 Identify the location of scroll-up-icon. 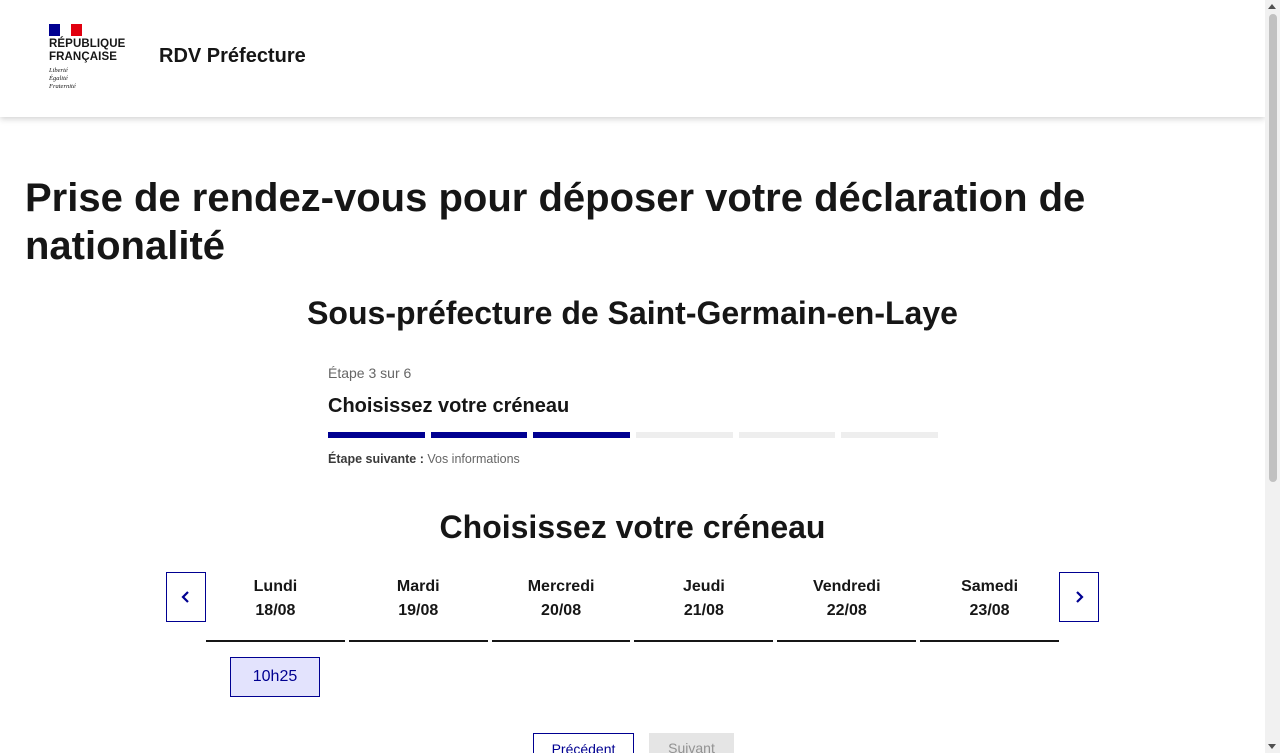
(1272, 6).